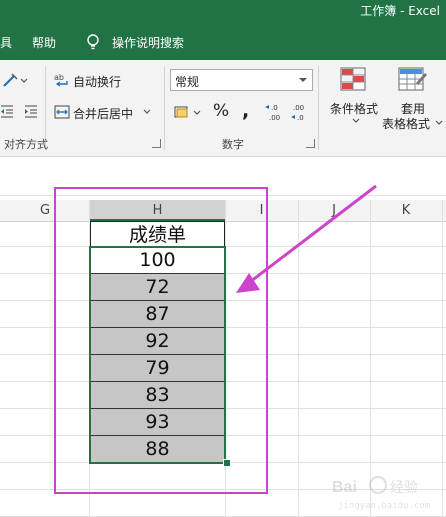 This screenshot has height=517, width=446. What do you see at coordinates (97, 81) in the screenshot?
I see `wrap-text-button: 自动换行` at bounding box center [97, 81].